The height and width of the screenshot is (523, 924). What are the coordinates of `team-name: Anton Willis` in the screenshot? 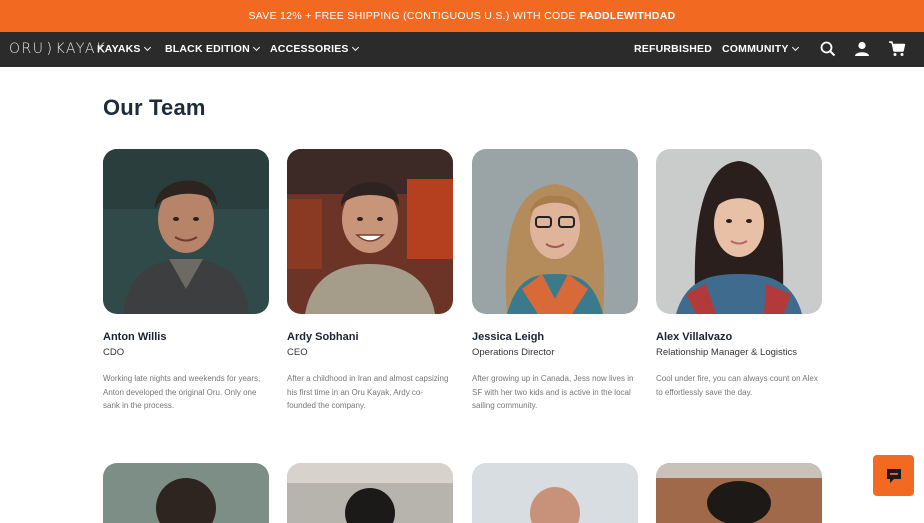 It's located at (135, 337).